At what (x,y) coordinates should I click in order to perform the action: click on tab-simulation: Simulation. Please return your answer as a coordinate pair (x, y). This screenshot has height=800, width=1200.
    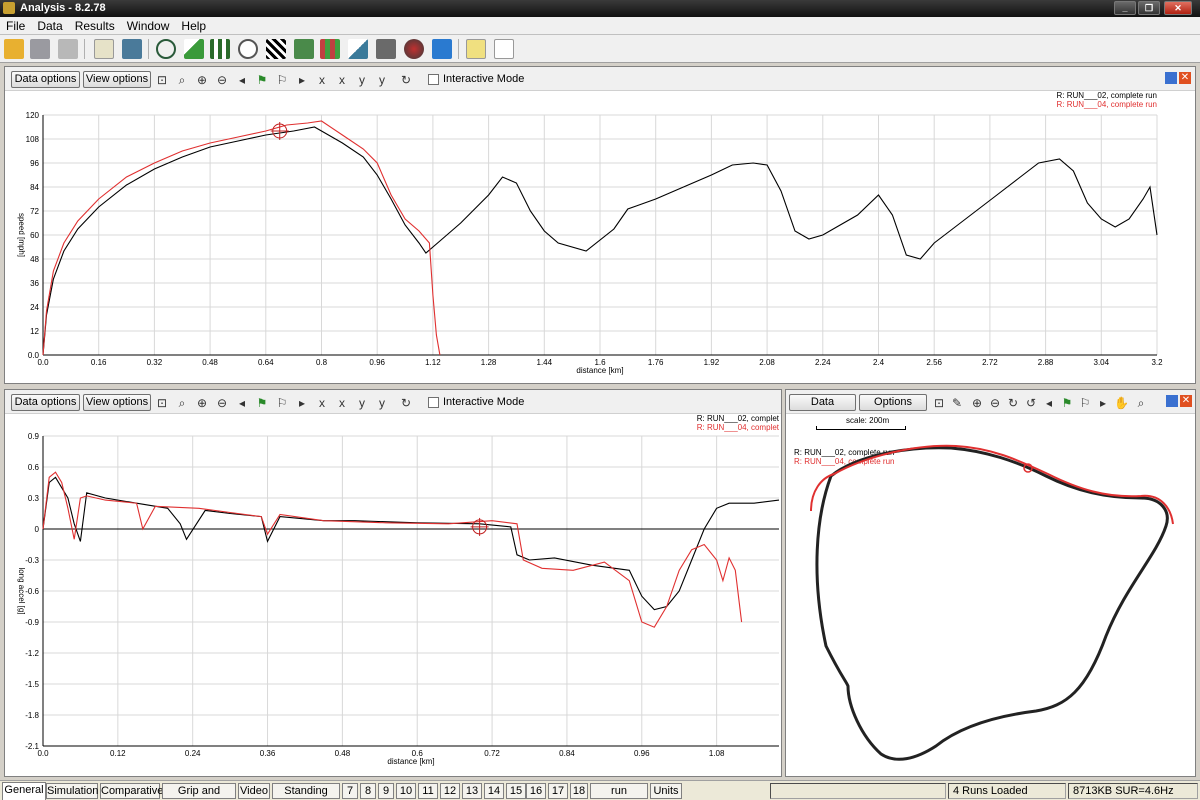
    Looking at the image, I should click on (72, 791).